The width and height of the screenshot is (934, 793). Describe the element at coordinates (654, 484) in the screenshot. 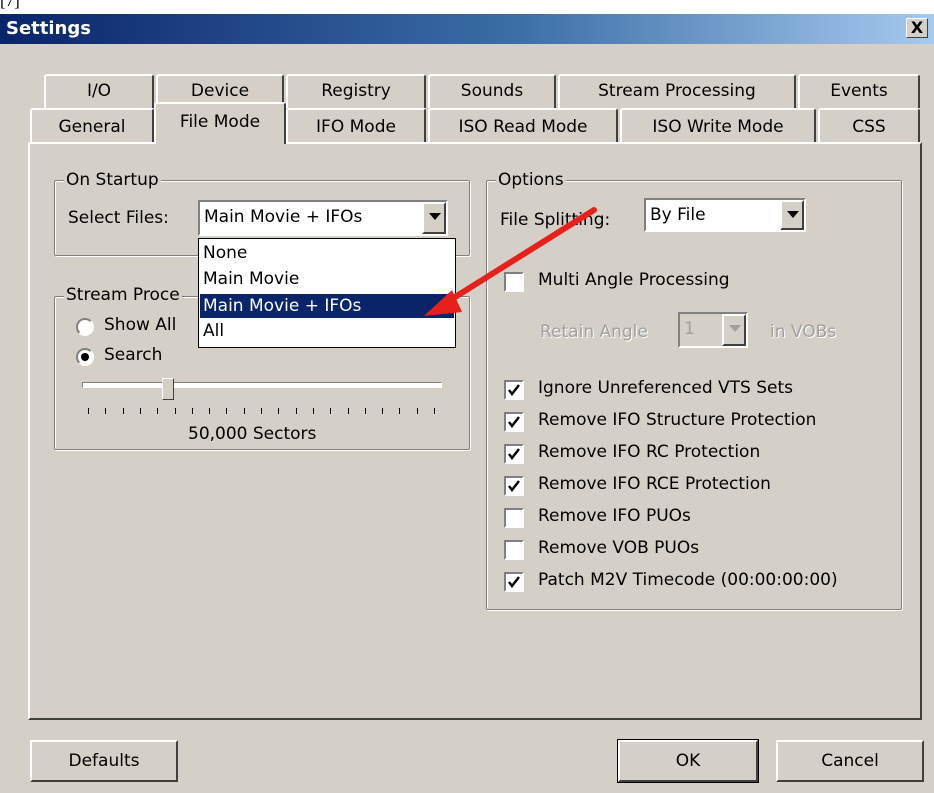

I see `remove-ifo-rce-label: Remove IFO RCE Protection` at that location.